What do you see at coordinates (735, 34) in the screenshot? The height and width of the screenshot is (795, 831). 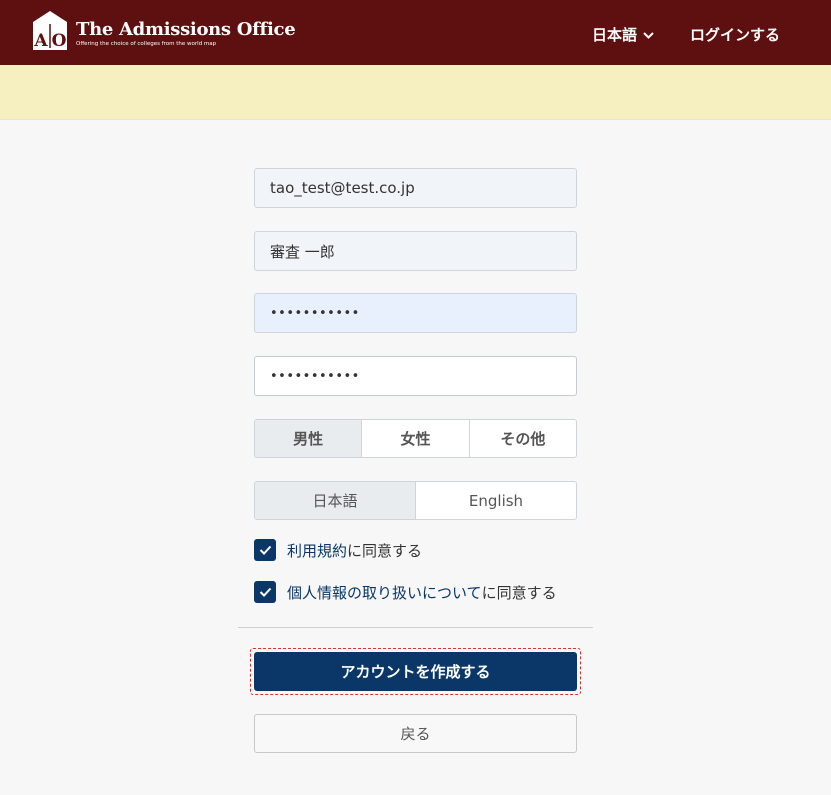 I see `login-link: ログインする` at bounding box center [735, 34].